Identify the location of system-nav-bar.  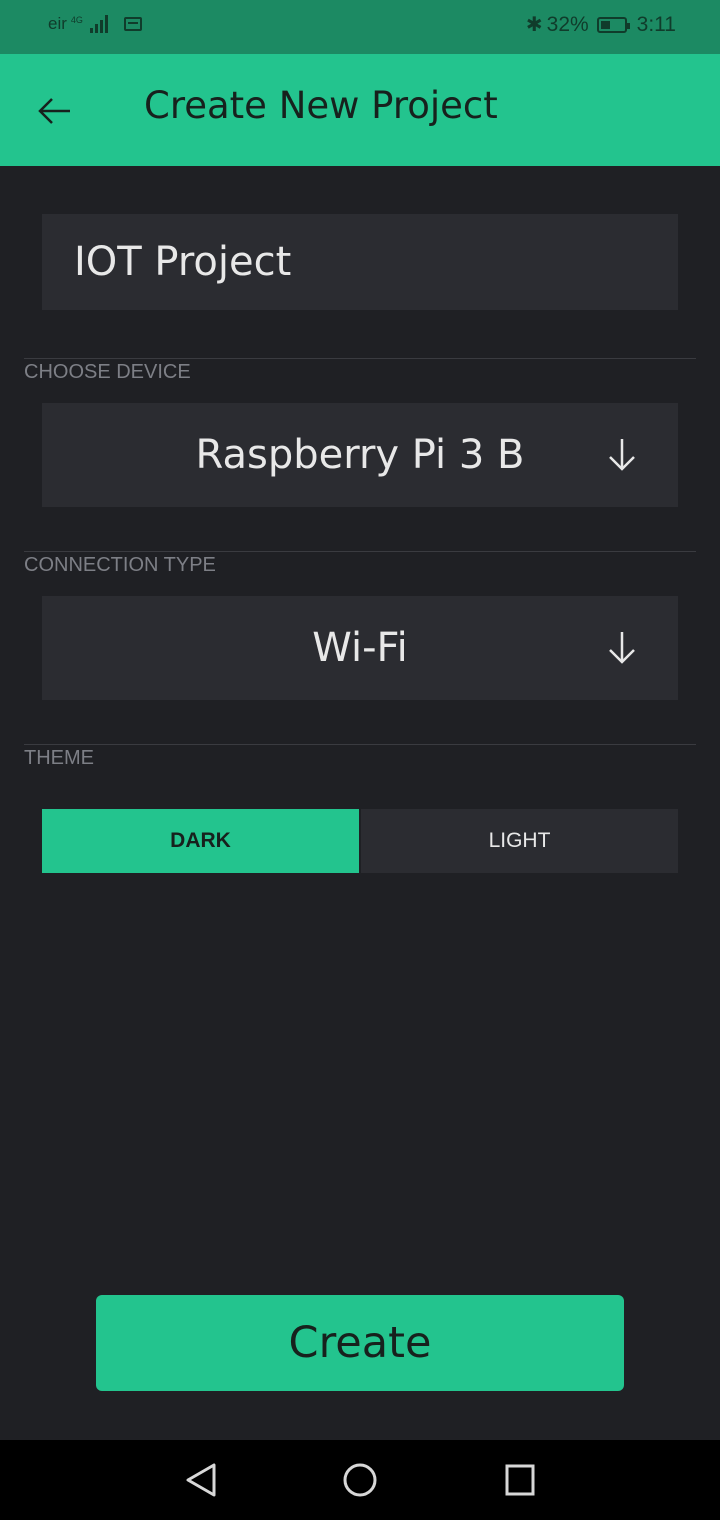
(360, 1480).